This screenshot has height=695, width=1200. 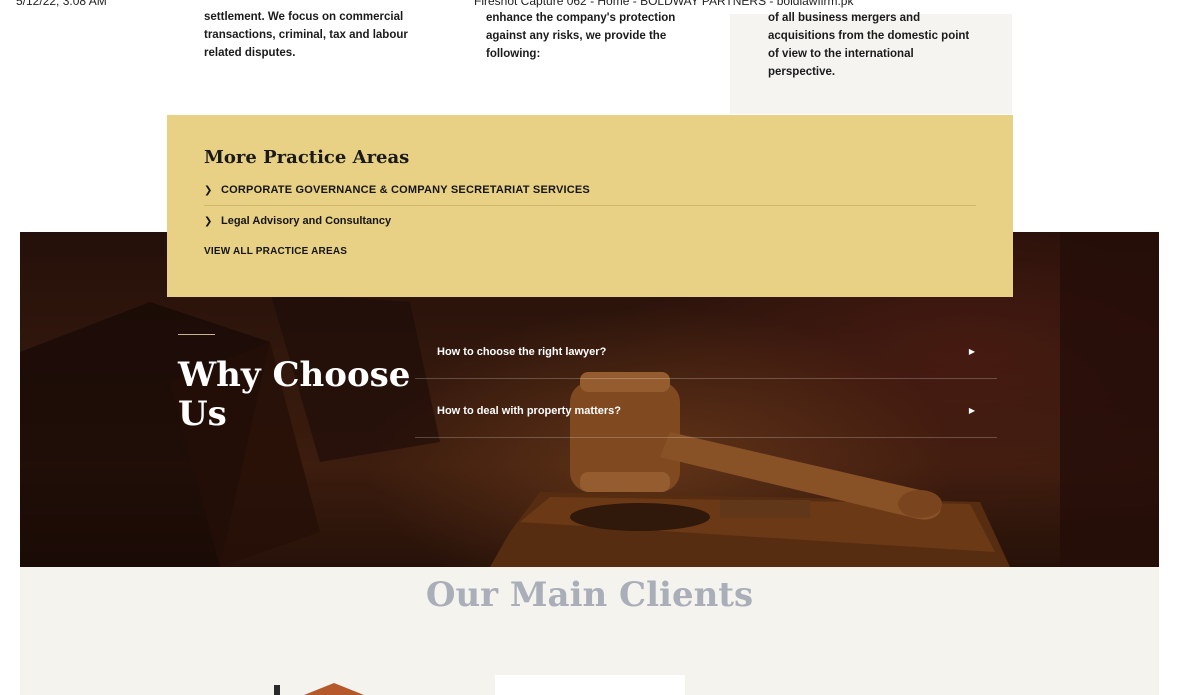 What do you see at coordinates (275, 251) in the screenshot?
I see `view-all-practice-areas-link: VIEW ALL PRACTICE AREAS` at bounding box center [275, 251].